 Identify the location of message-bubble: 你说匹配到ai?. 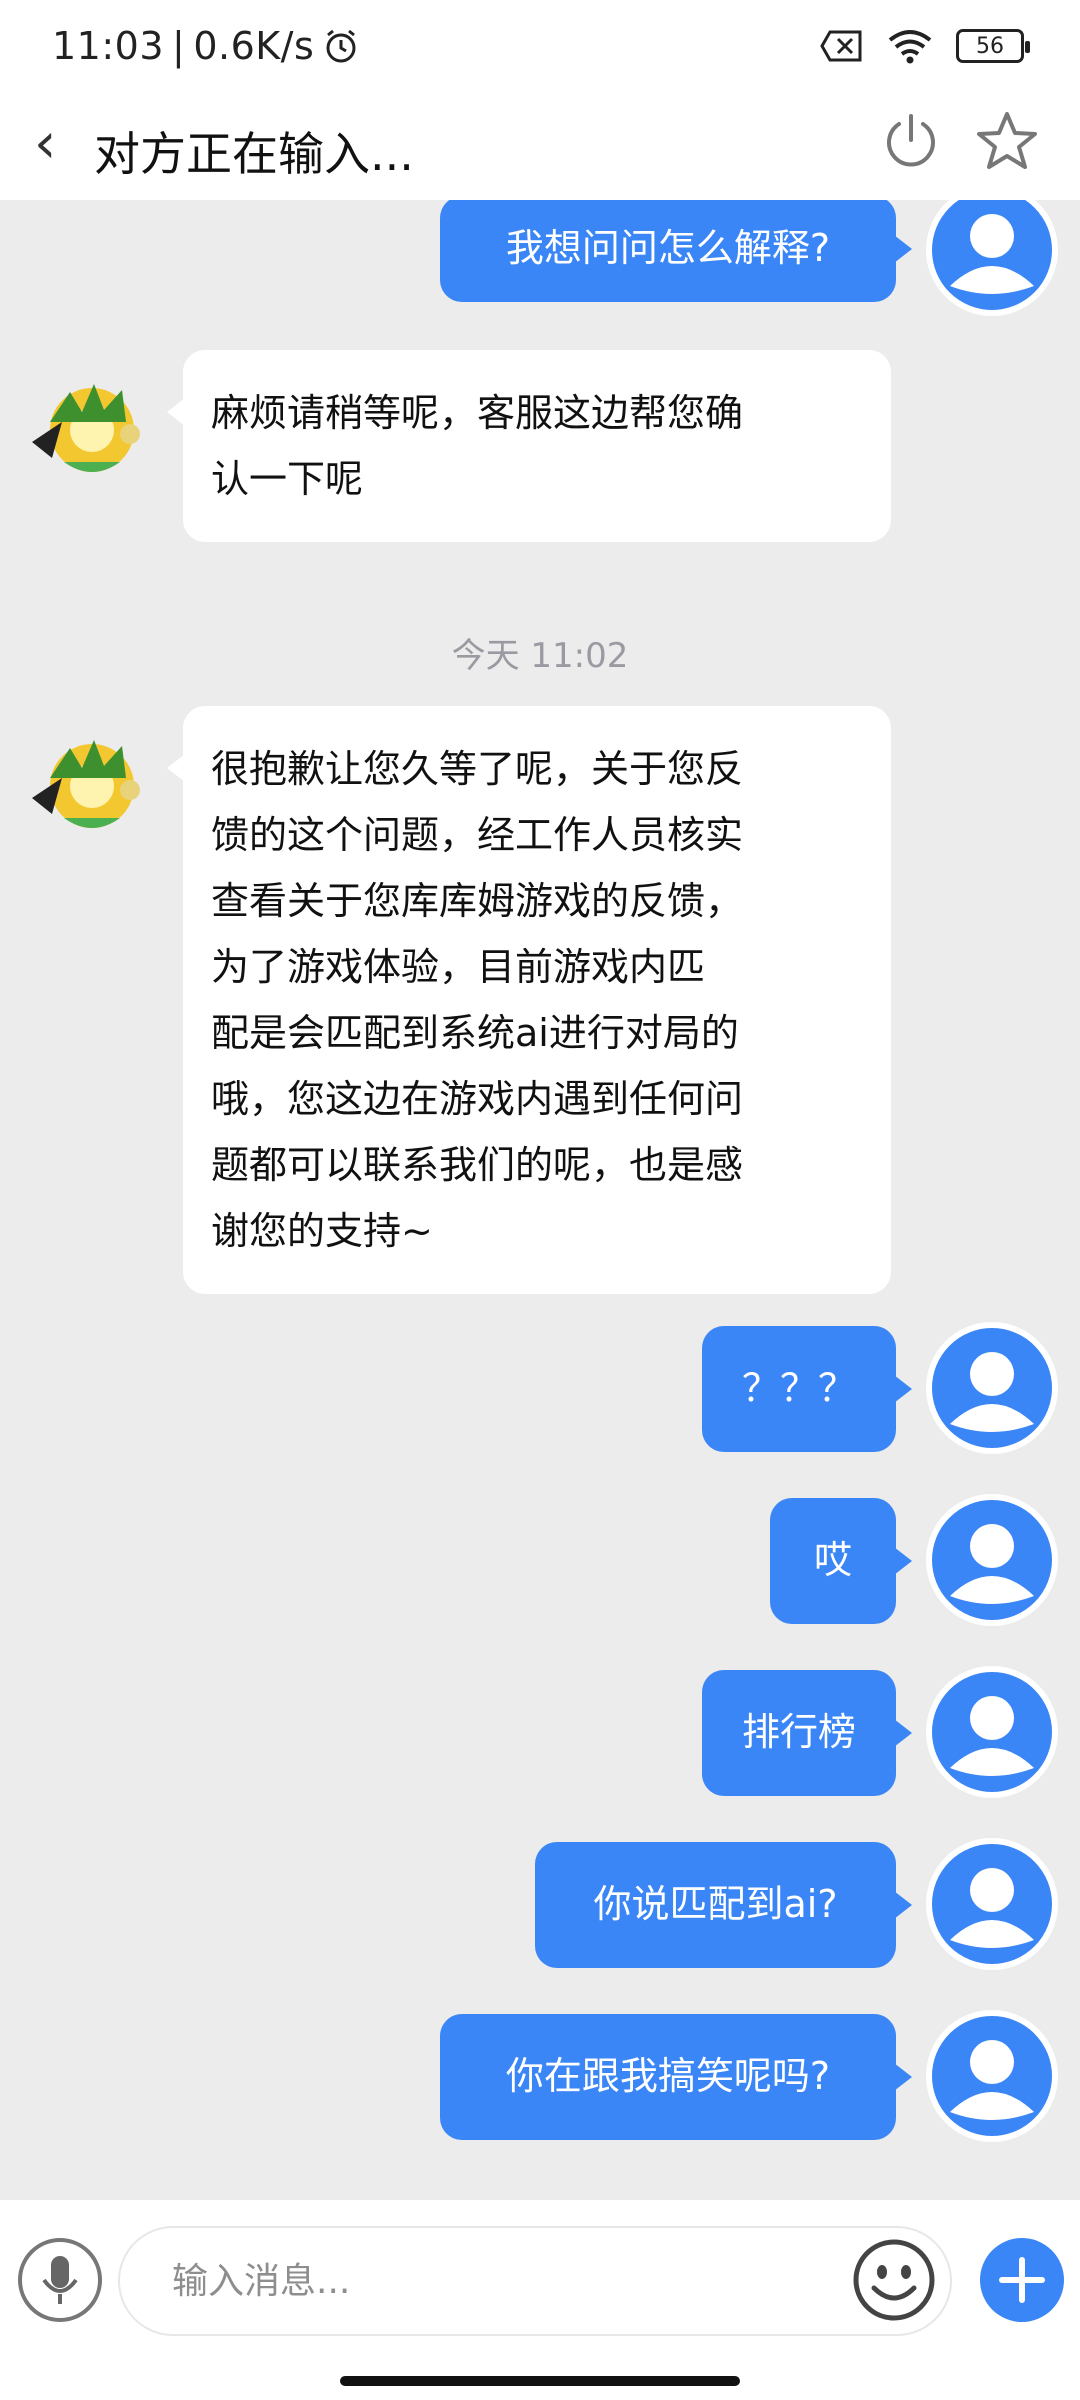
(723, 1905).